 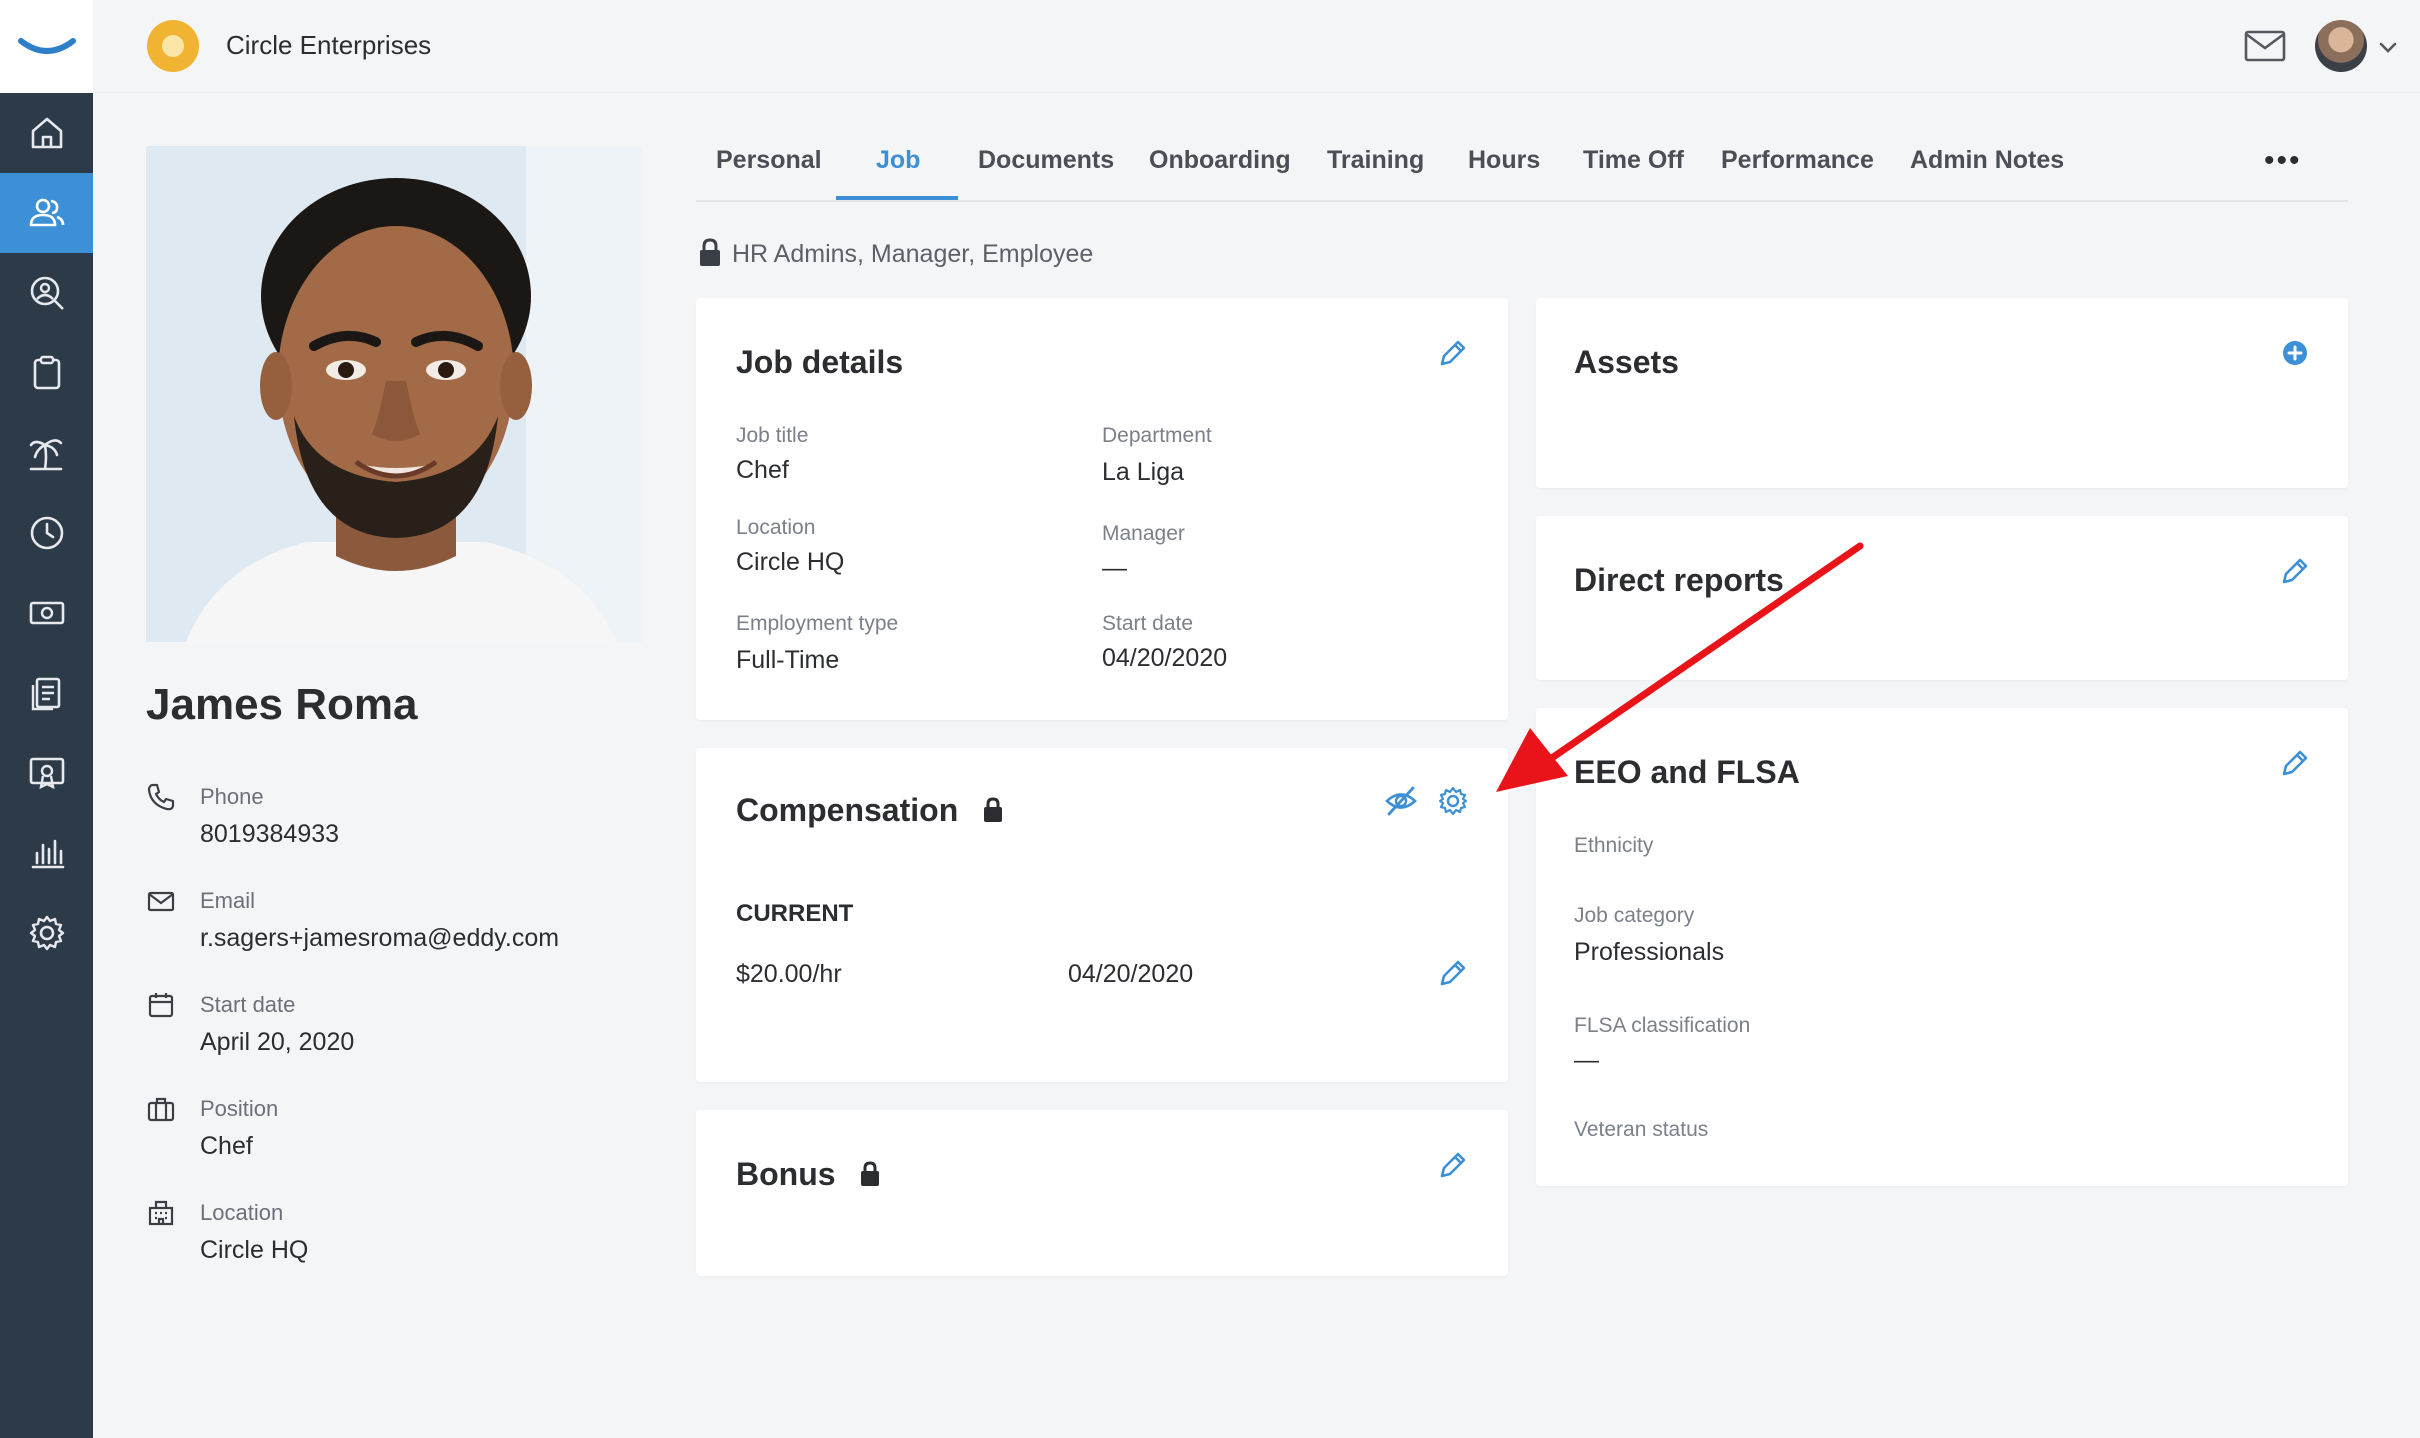 I want to click on sidebar, so click(x=46, y=719).